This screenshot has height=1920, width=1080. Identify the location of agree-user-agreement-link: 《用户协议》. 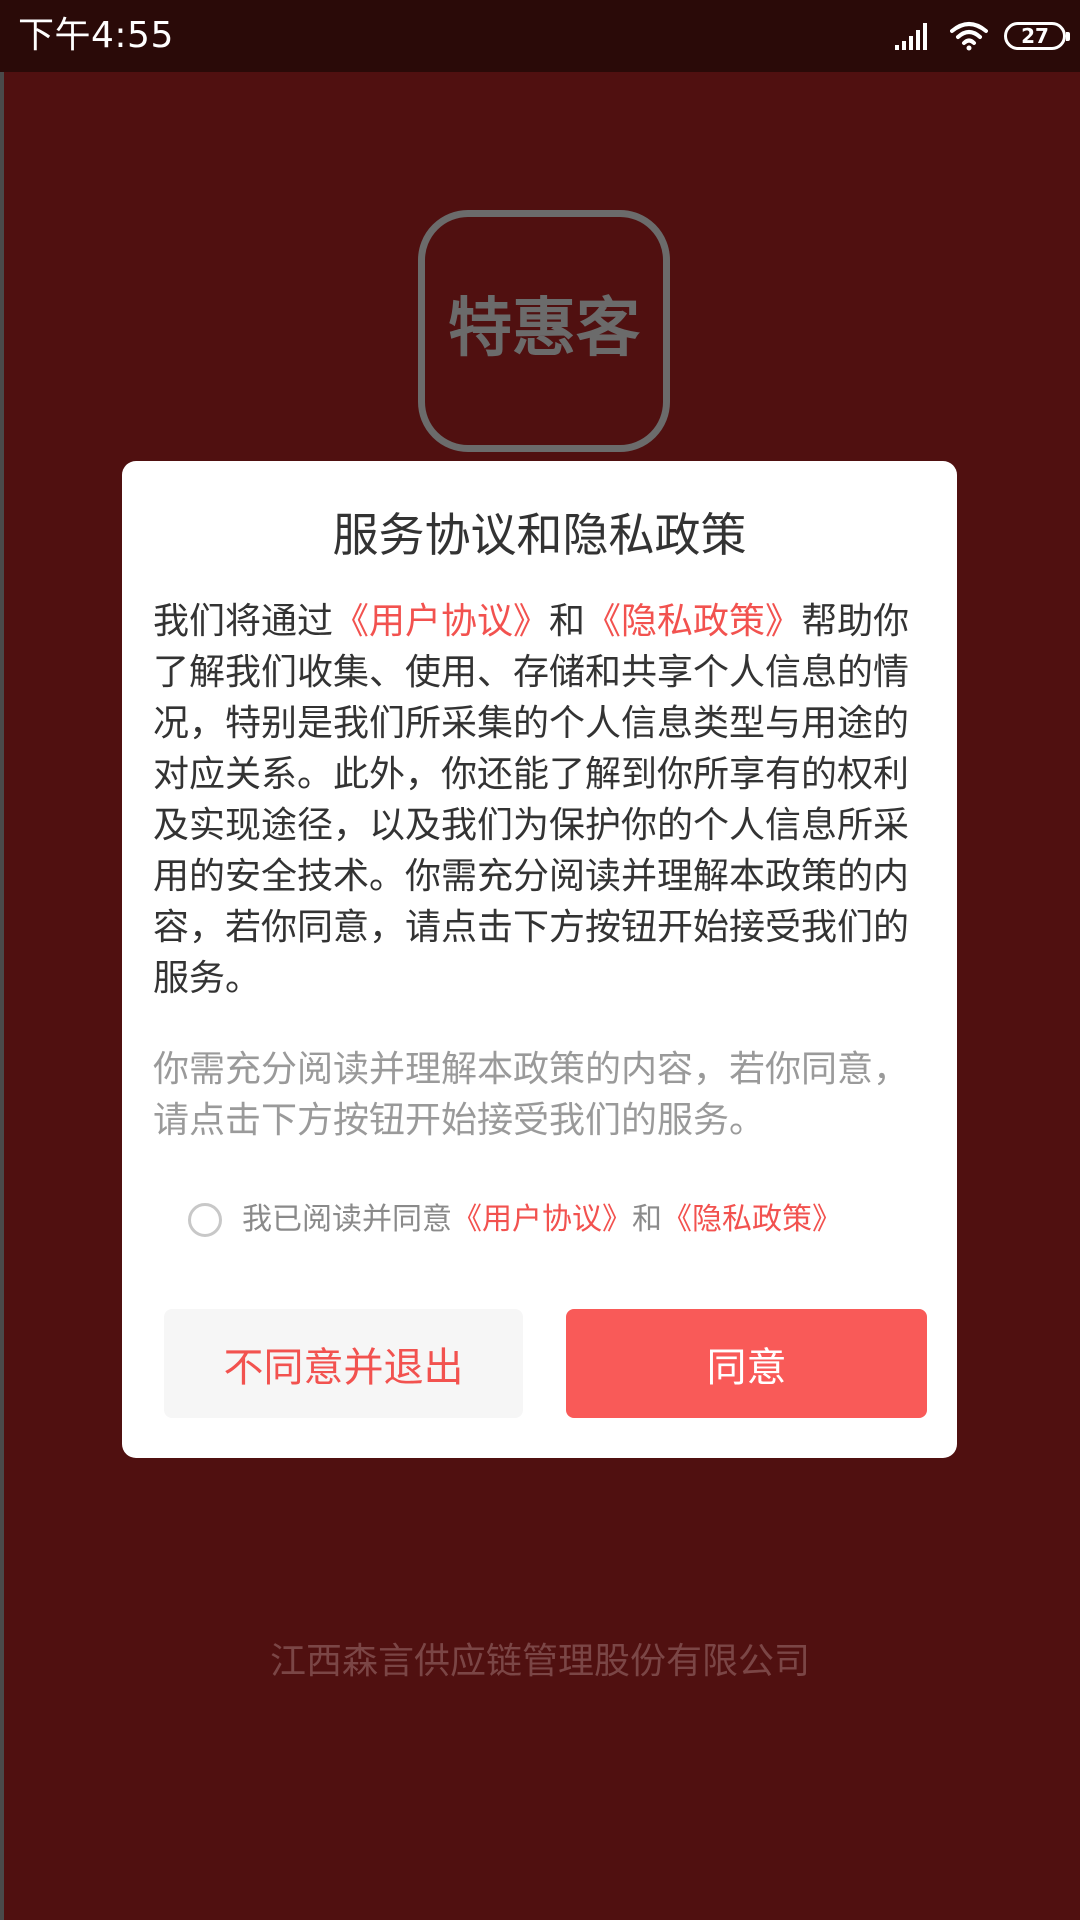
(542, 1219).